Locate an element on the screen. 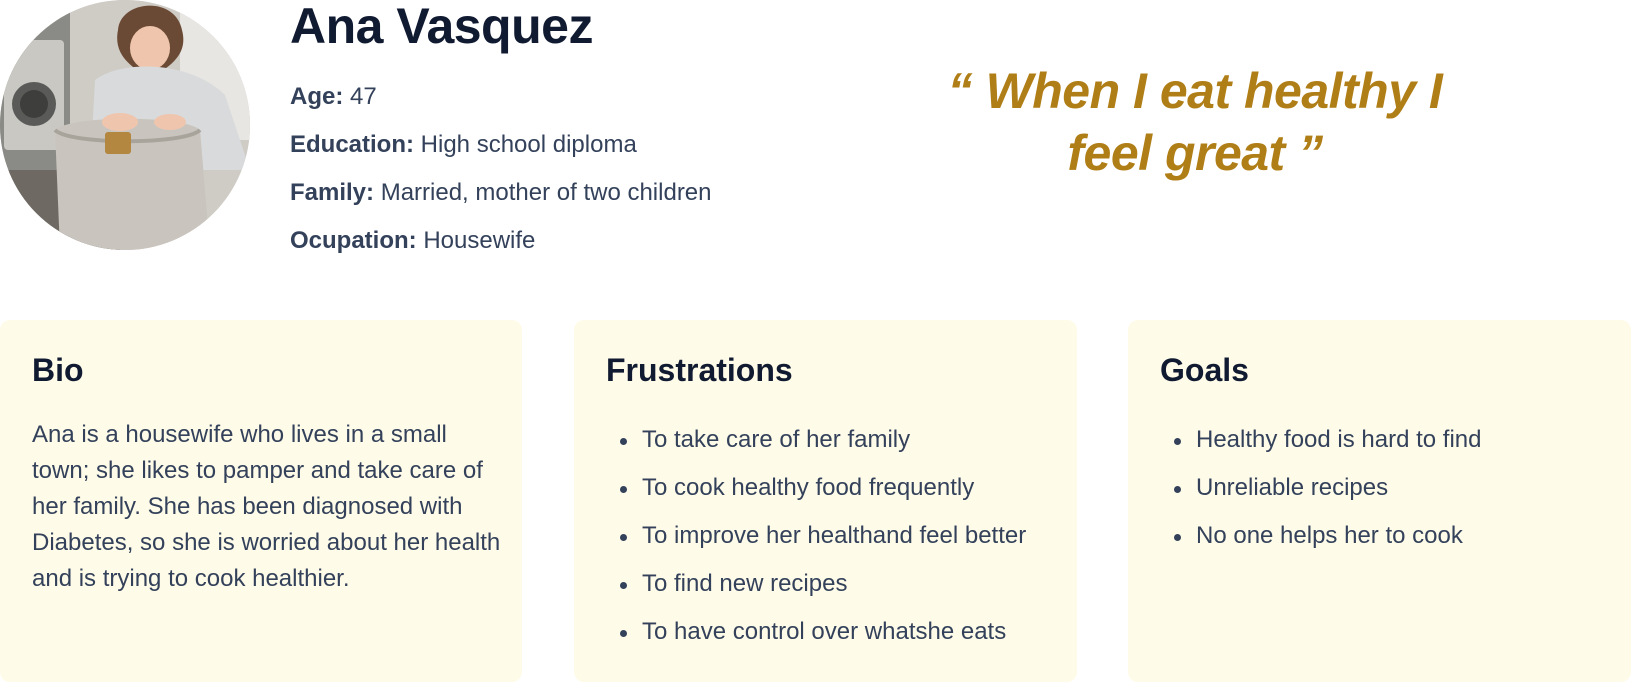  detail-family: Family: Married, mother of two children is located at coordinates (501, 200).